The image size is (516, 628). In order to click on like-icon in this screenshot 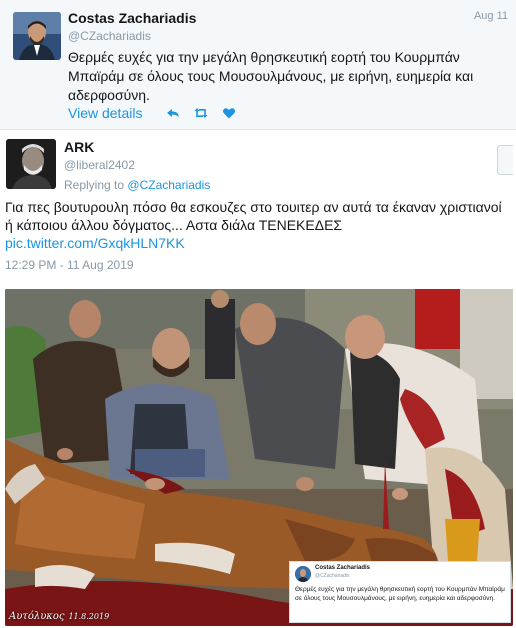, I will do `click(229, 113)`.